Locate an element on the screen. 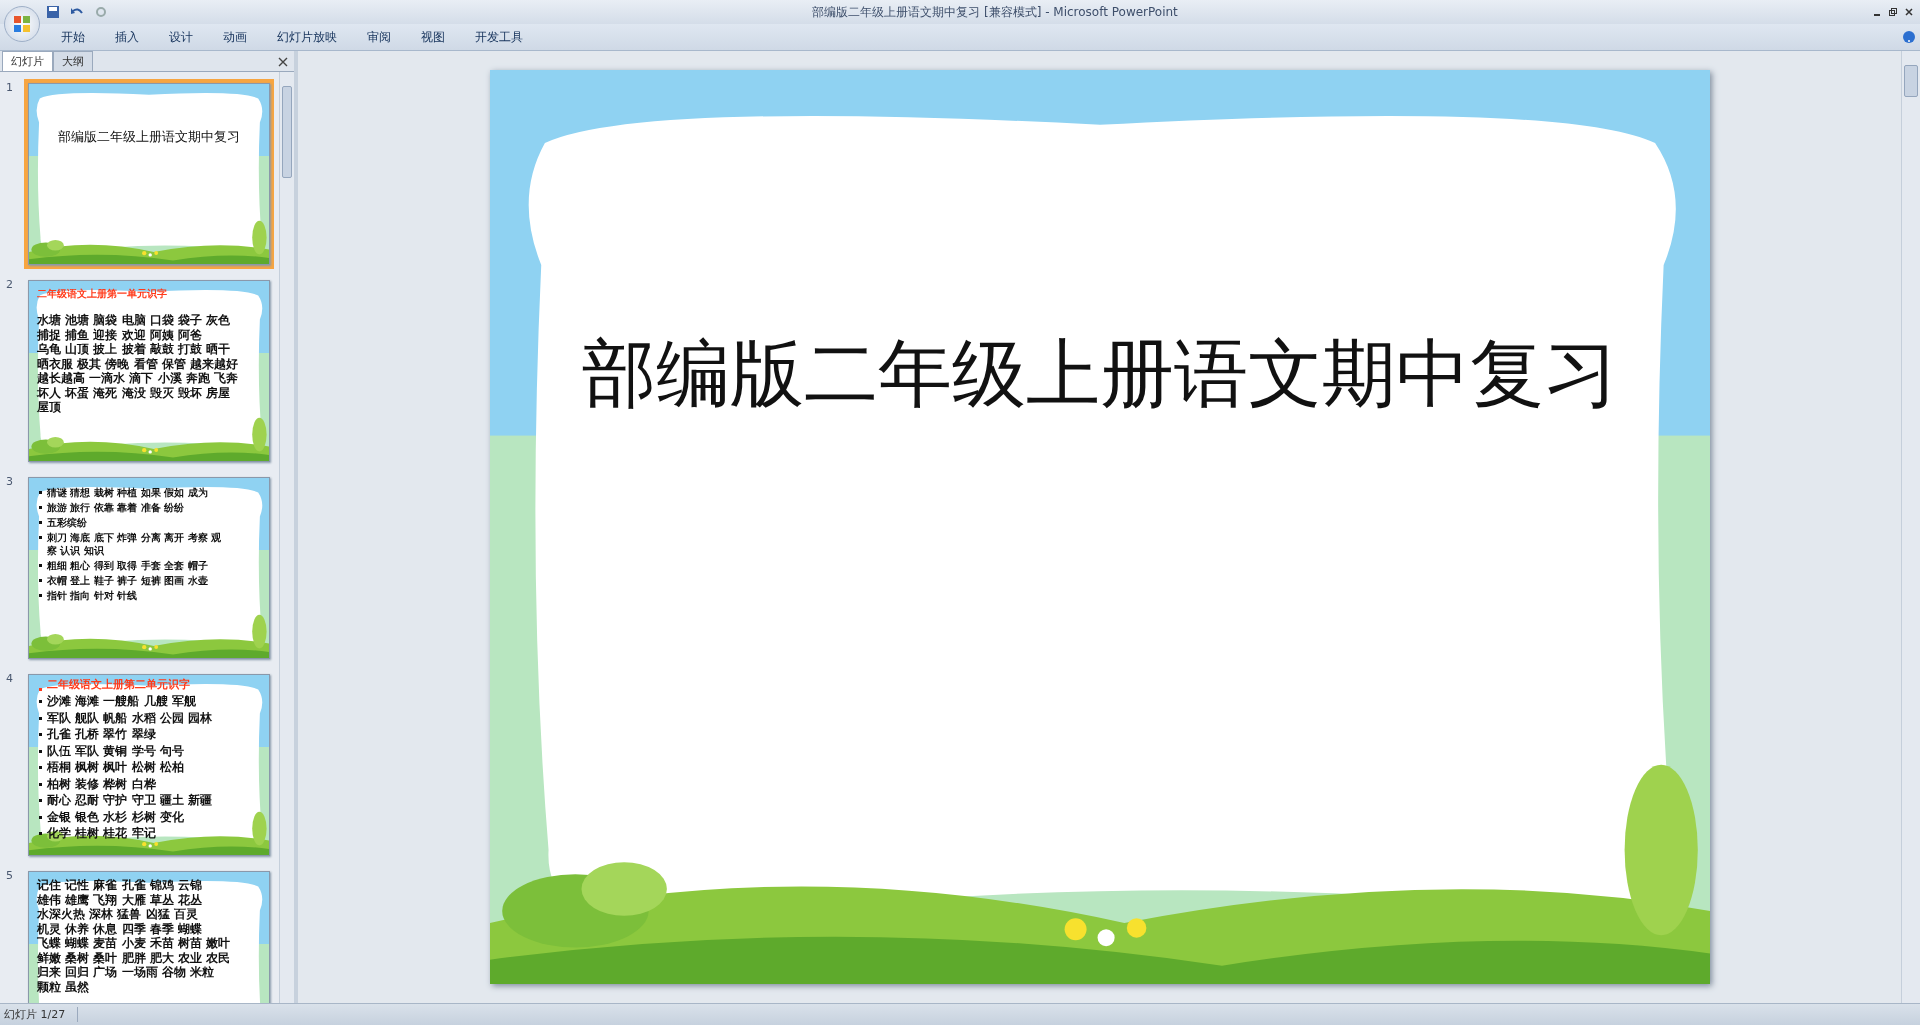 The width and height of the screenshot is (1920, 1025). slide-text-line: 衣帽 登上 鞋子 裤子 短裤 图画 水壶 is located at coordinates (128, 580).